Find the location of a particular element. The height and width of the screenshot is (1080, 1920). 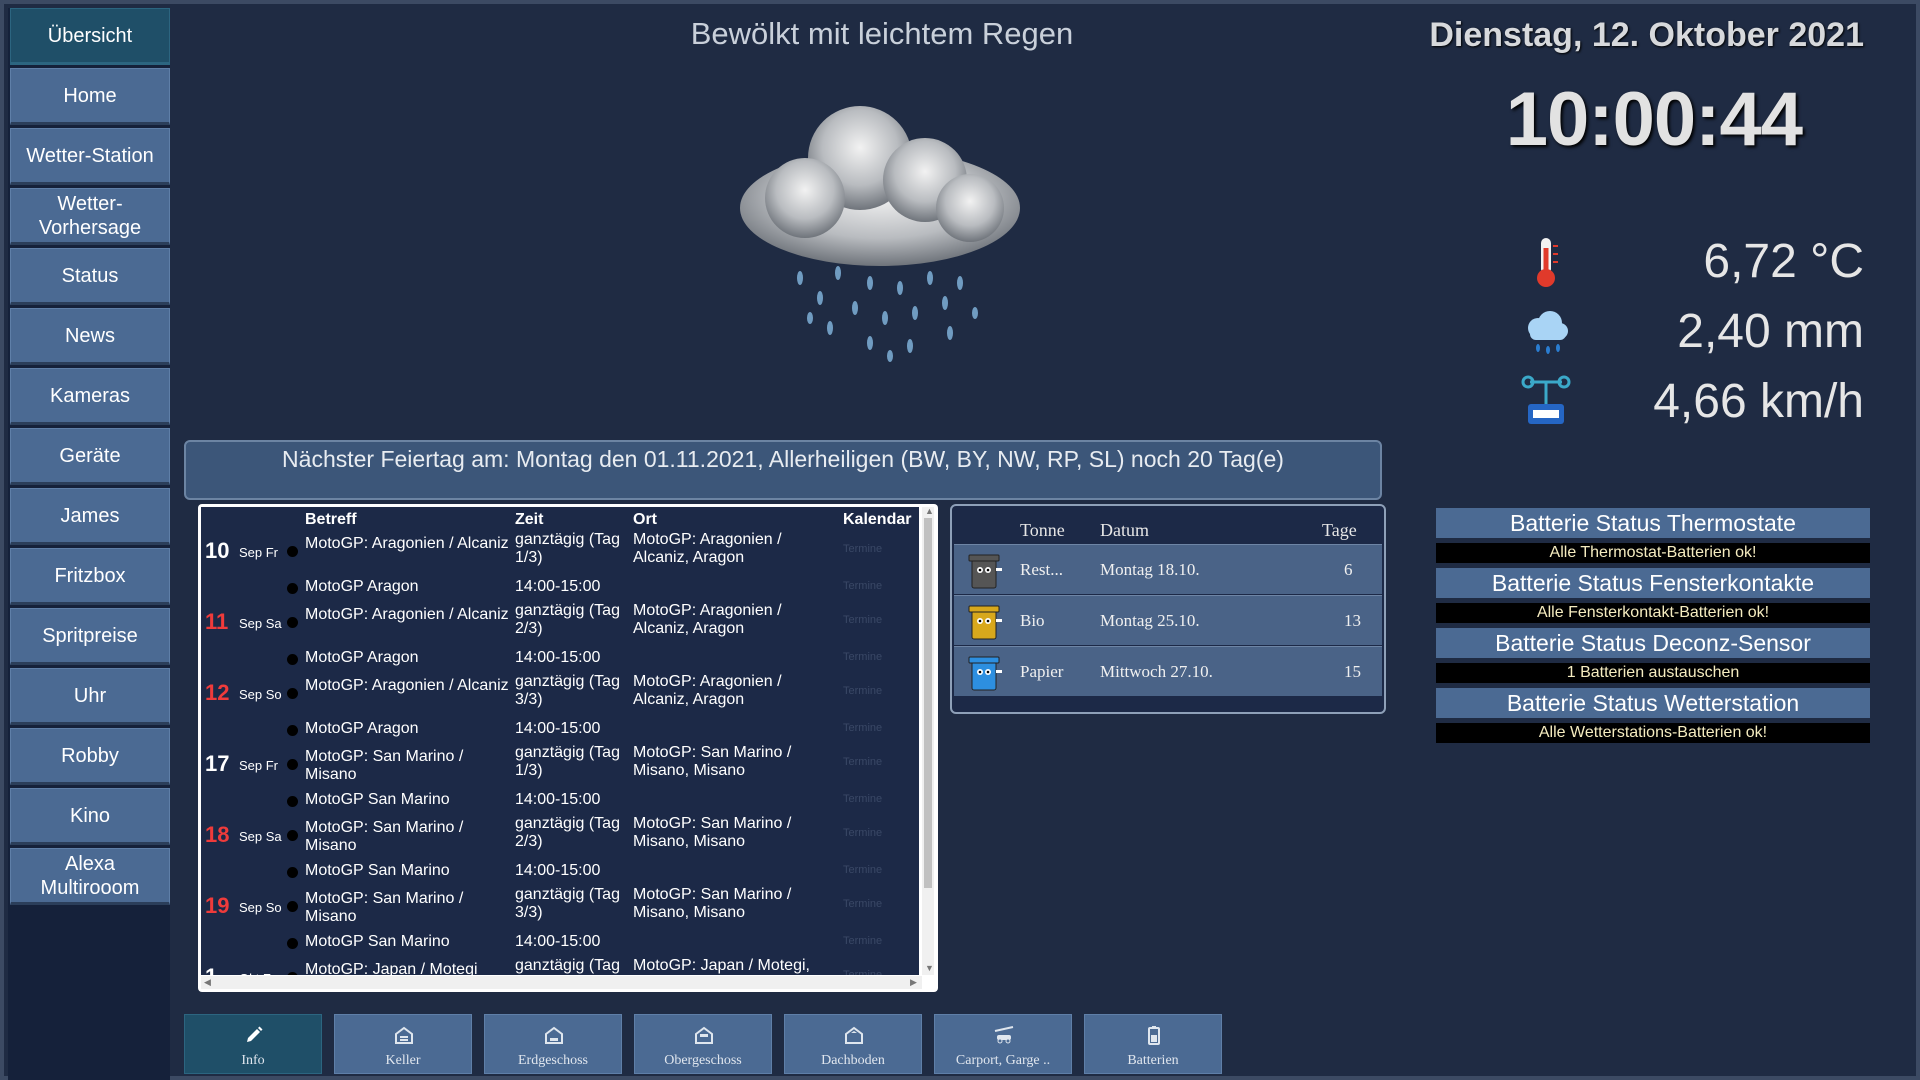

sidebar-item-wetter-station: Wetter-Station is located at coordinates (90, 156).